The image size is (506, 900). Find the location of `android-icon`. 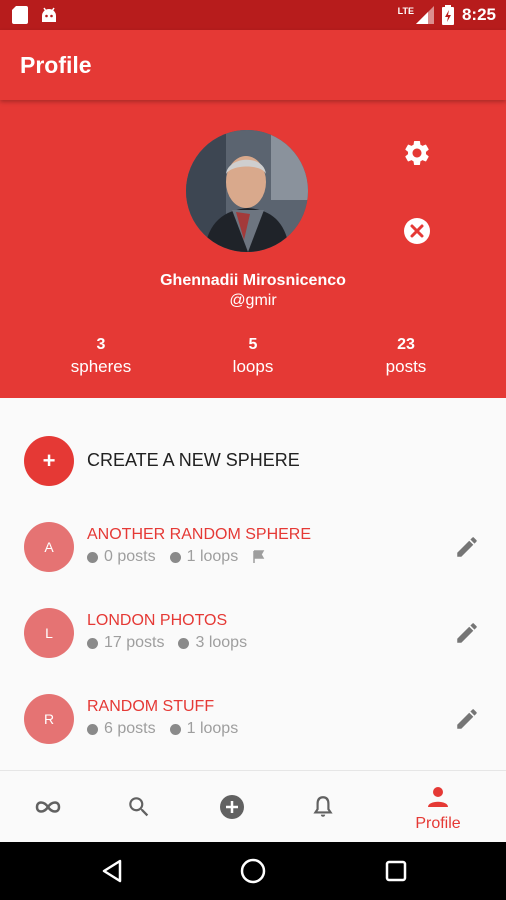

android-icon is located at coordinates (49, 14).